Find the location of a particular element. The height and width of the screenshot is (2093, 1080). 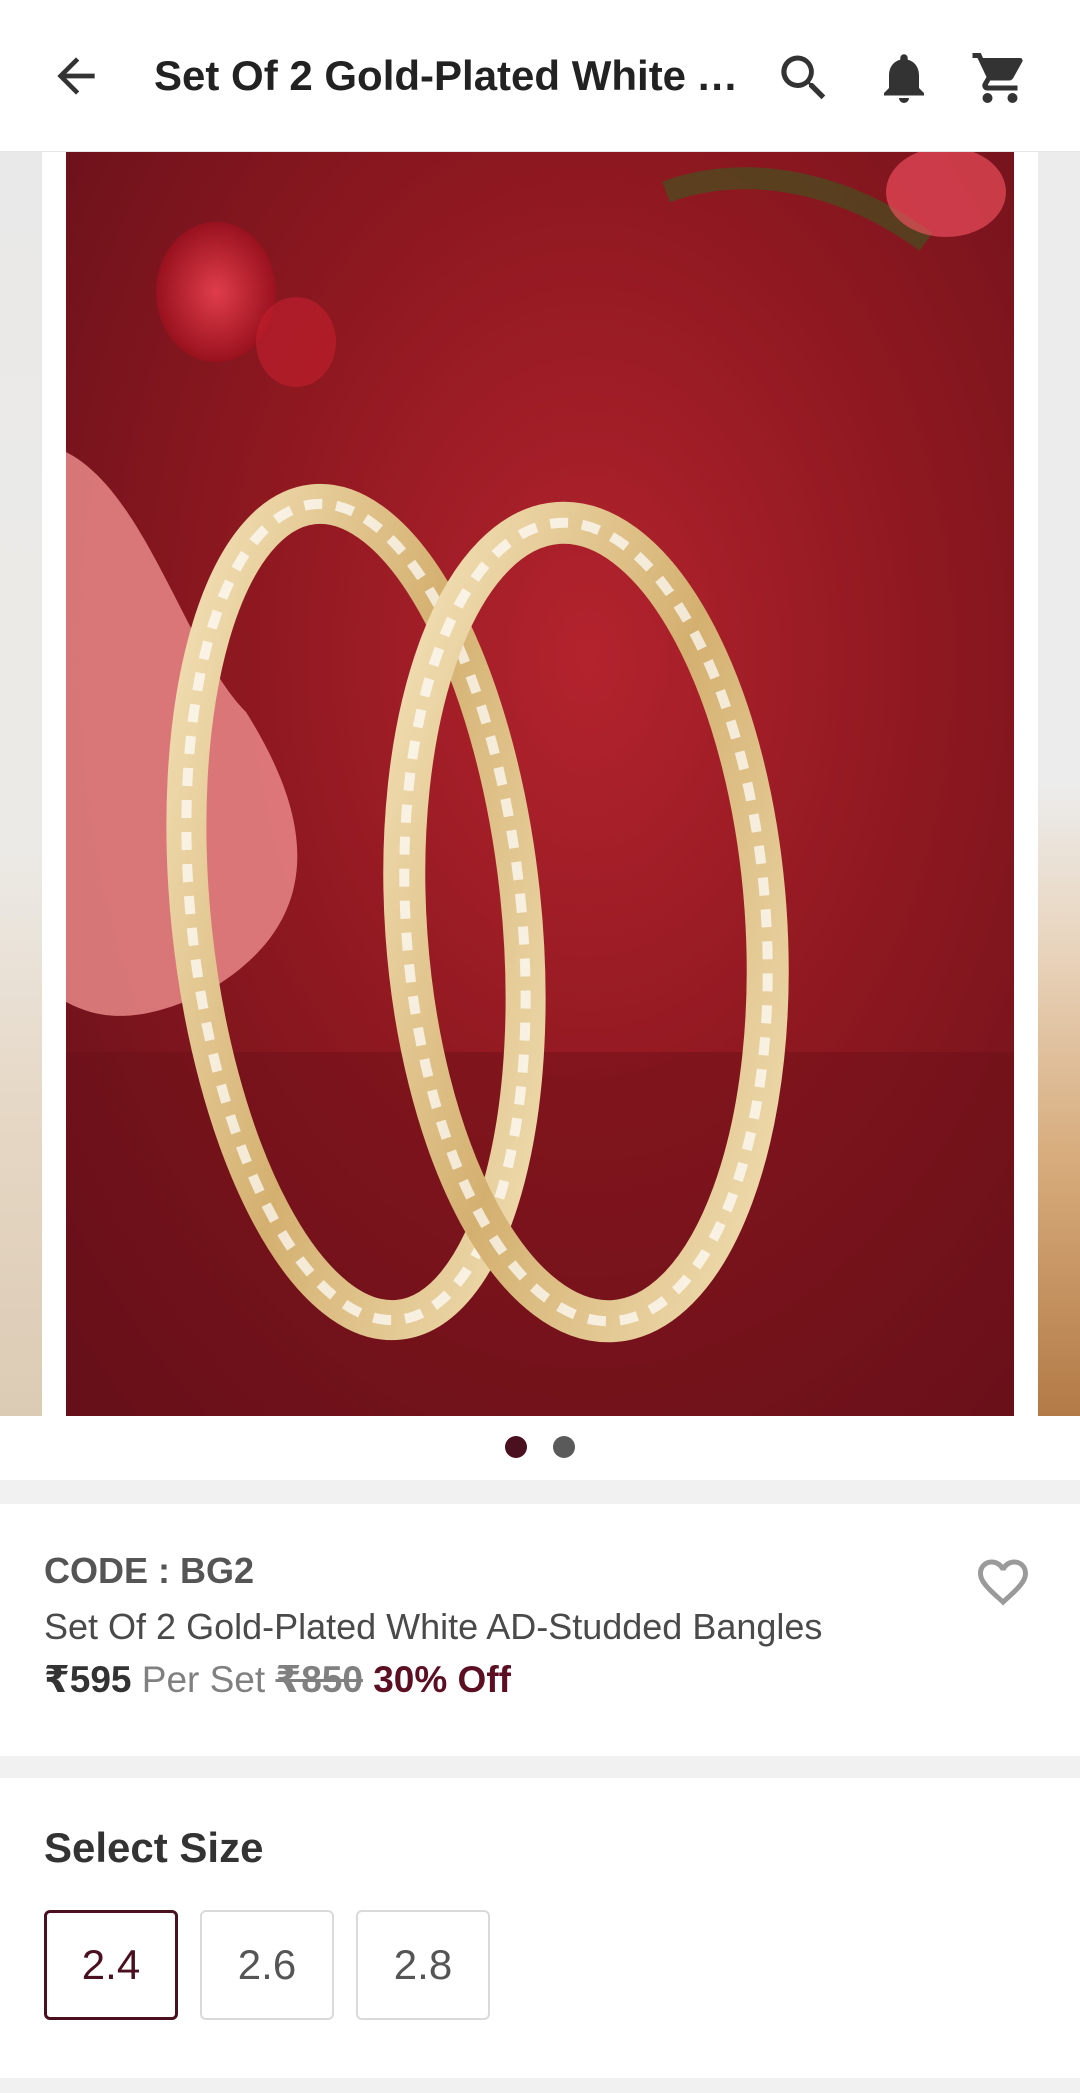

wishlist-heart-icon is located at coordinates (1003, 1582).